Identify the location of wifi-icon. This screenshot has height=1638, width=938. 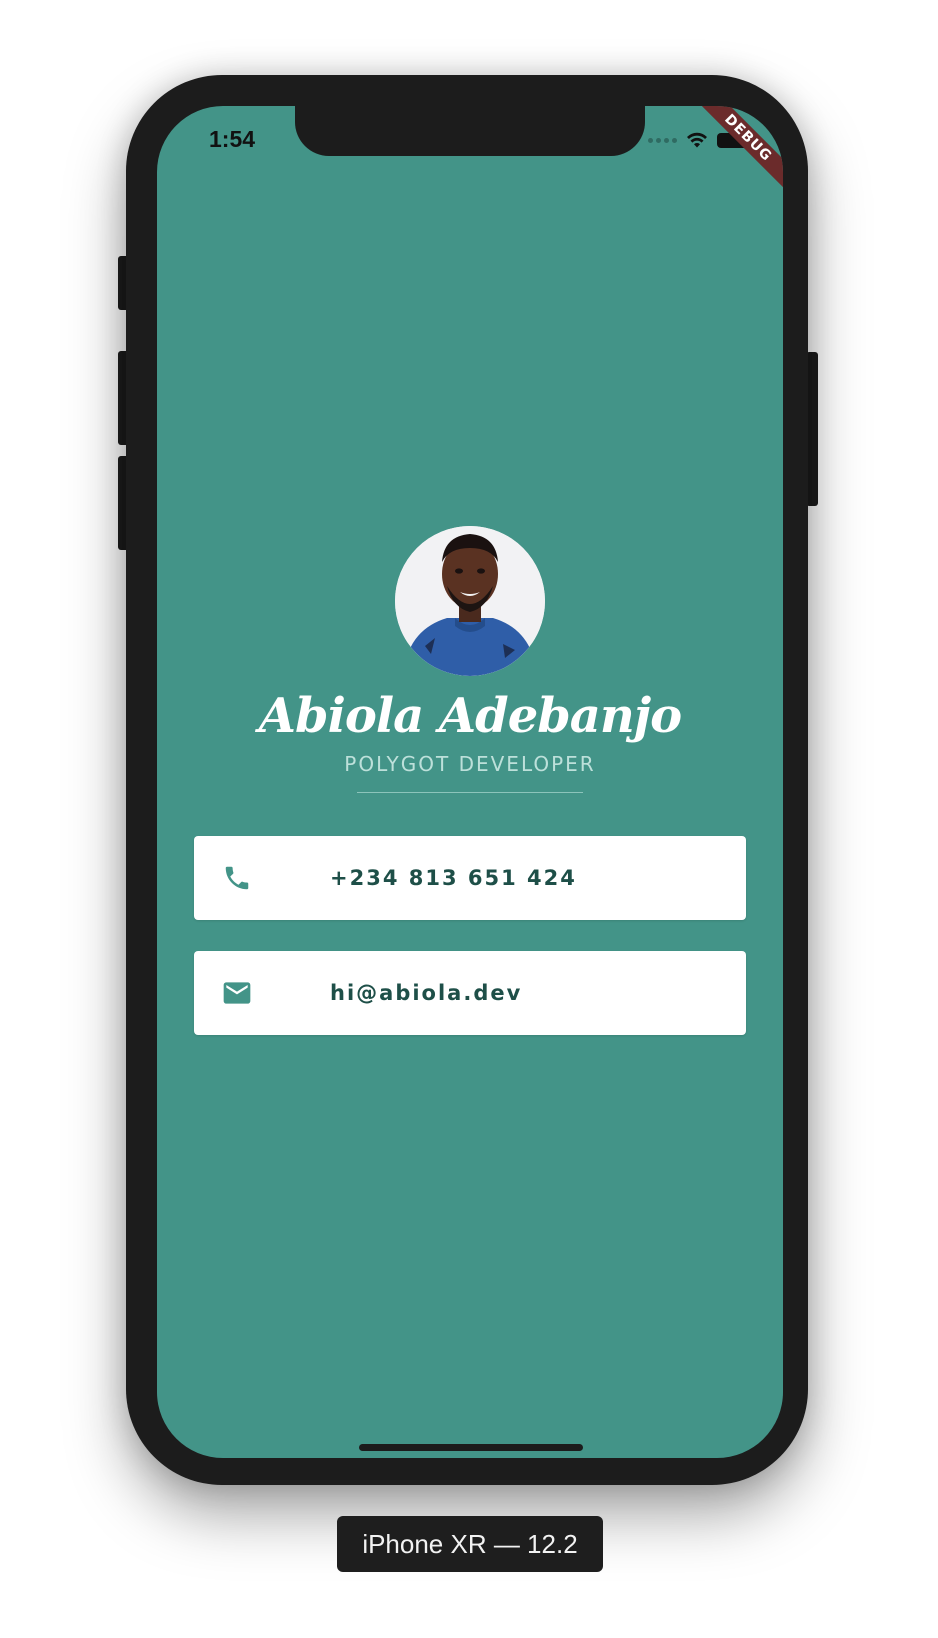
(697, 140).